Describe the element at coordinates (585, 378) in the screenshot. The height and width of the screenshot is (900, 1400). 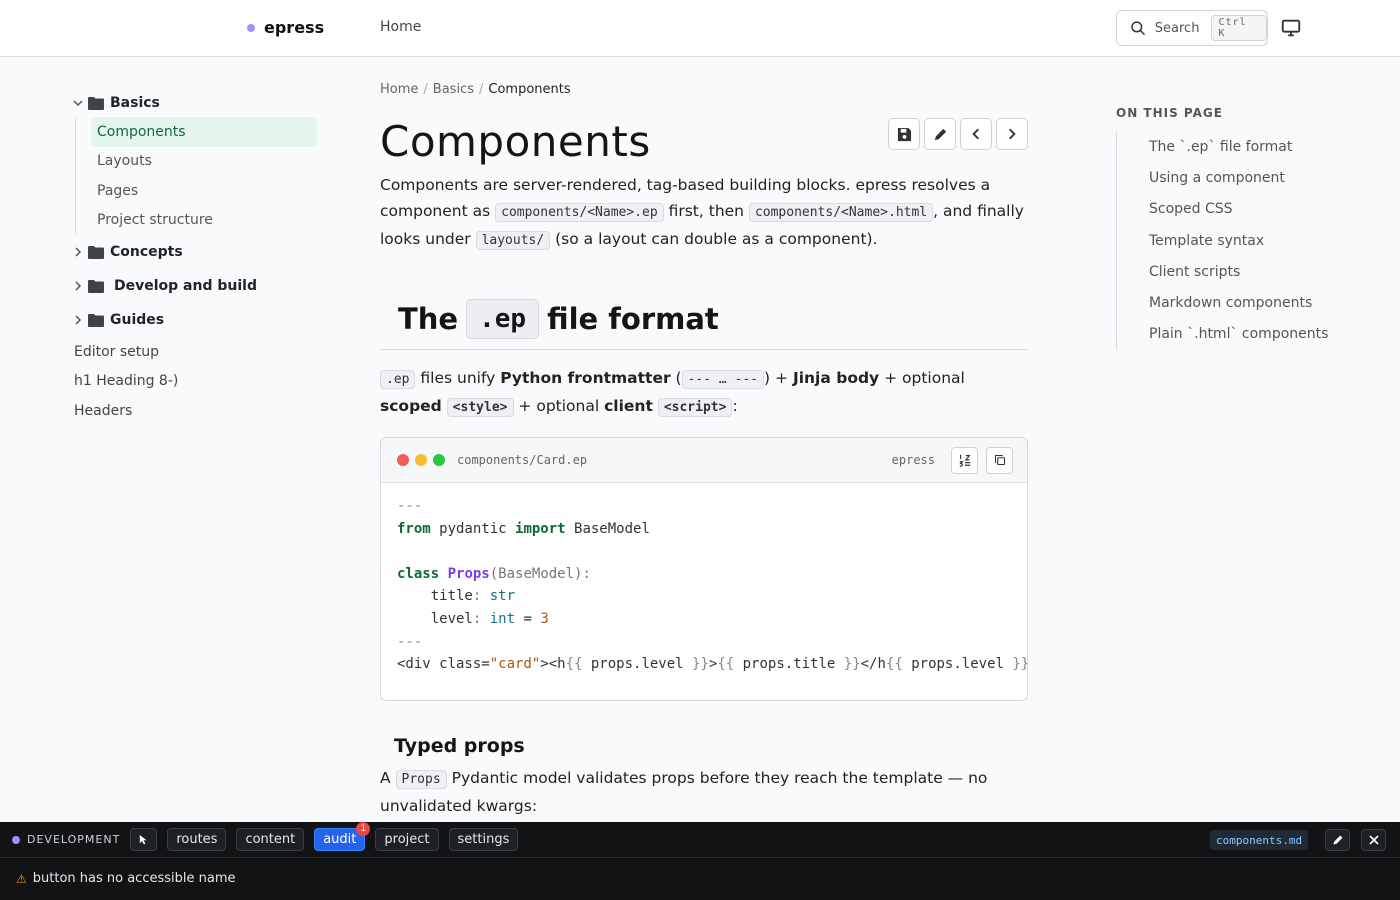
I see `para-bold: Python frontmatter` at that location.